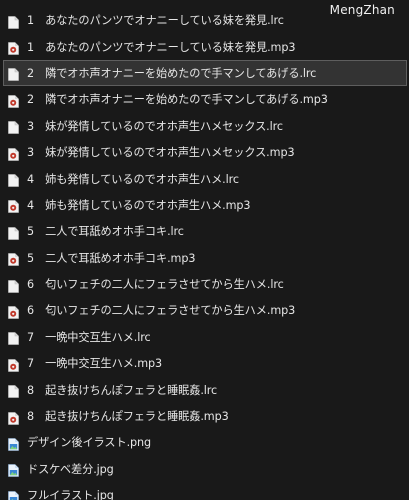 This screenshot has height=500, width=409. I want to click on file-name: 6 匂いフェチの二人にフェラさせてから生ハメ.mp3, so click(161, 311).